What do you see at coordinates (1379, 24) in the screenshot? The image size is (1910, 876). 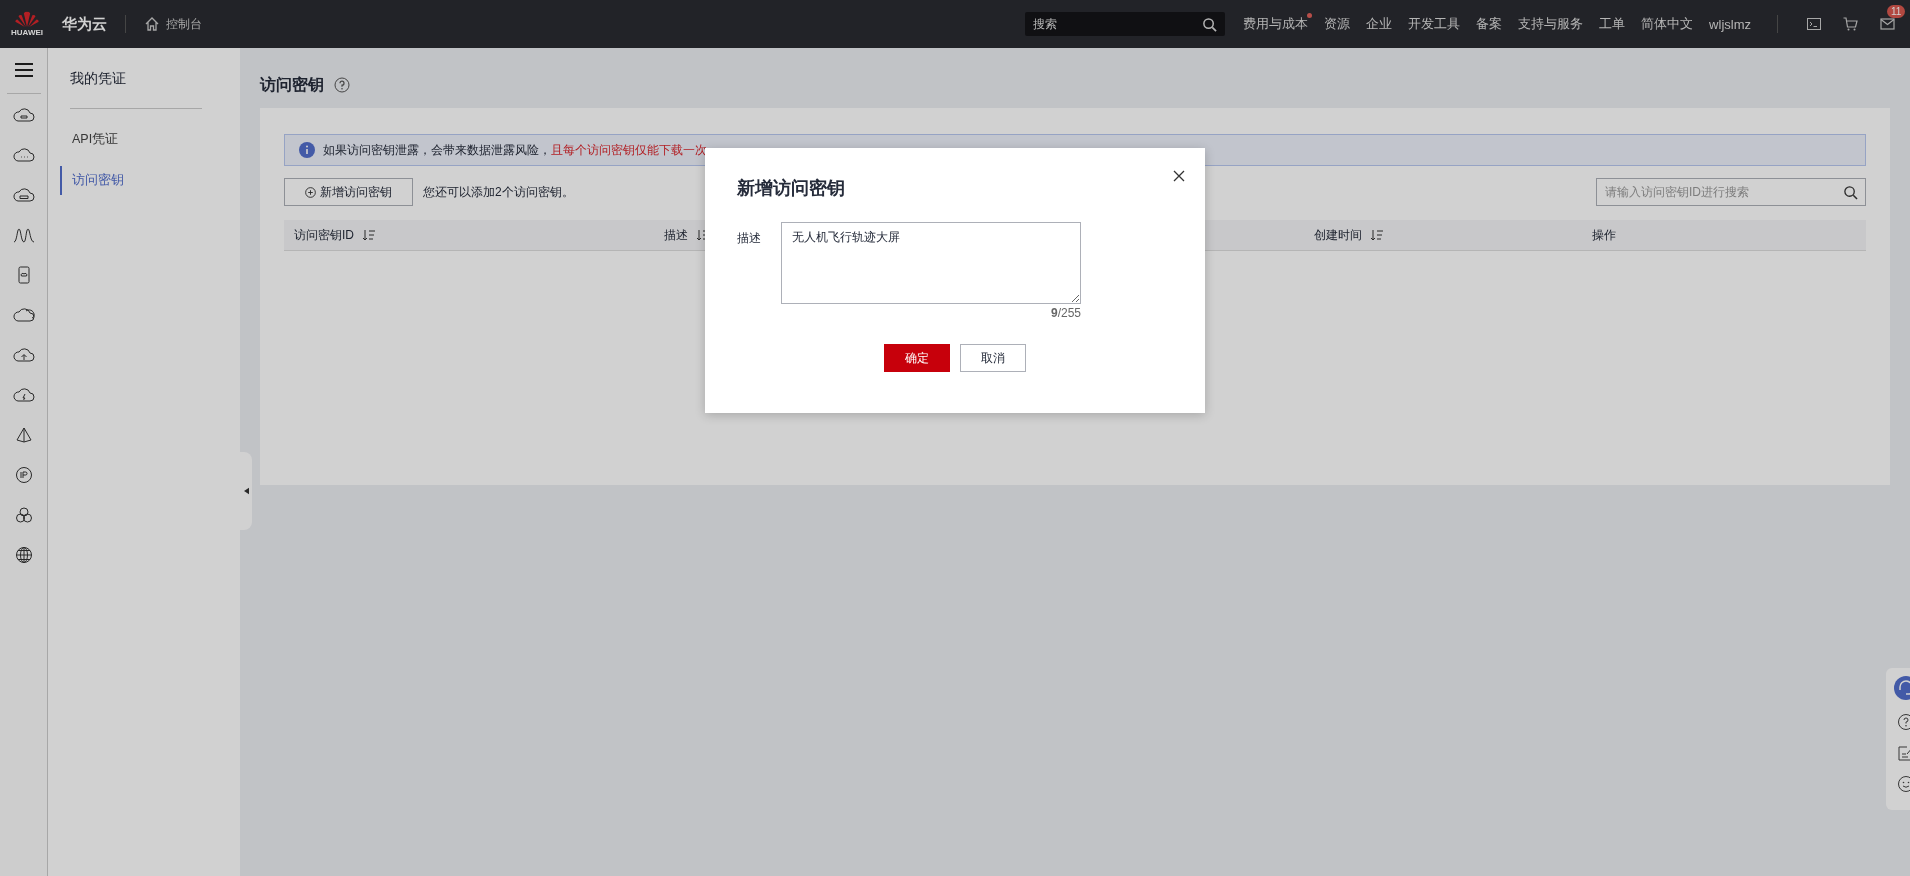 I see `nav-link: 企业` at bounding box center [1379, 24].